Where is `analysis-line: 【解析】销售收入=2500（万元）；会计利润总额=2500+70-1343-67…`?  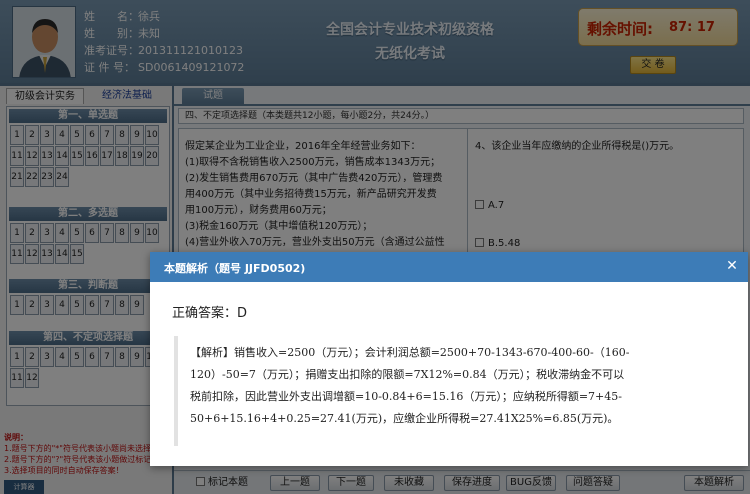
analysis-line: 【解析】销售收入=2500（万元）；会计利润总额=2500+70-1343-67… is located at coordinates (410, 352).